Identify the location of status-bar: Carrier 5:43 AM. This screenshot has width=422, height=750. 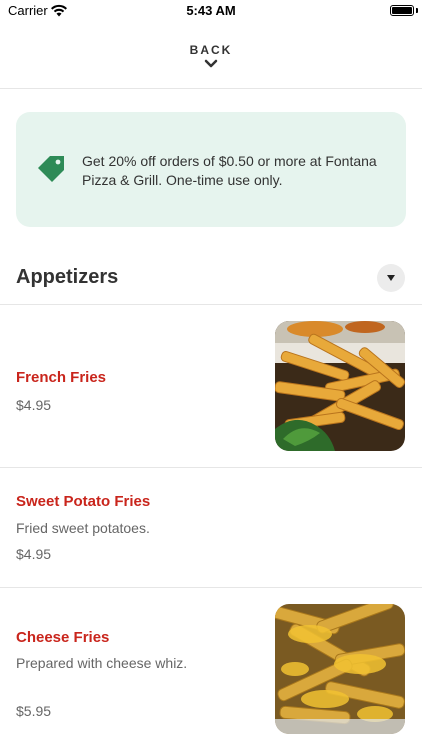
(211, 11).